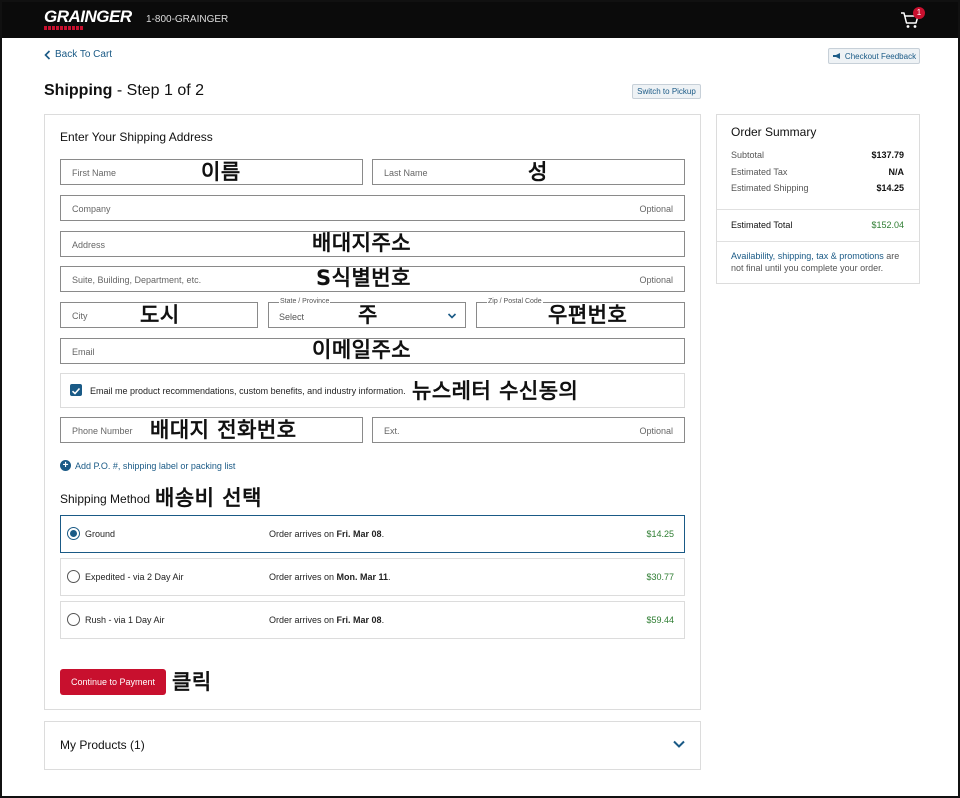  What do you see at coordinates (660, 577) in the screenshot?
I see `shipping-option-price: $30.77` at bounding box center [660, 577].